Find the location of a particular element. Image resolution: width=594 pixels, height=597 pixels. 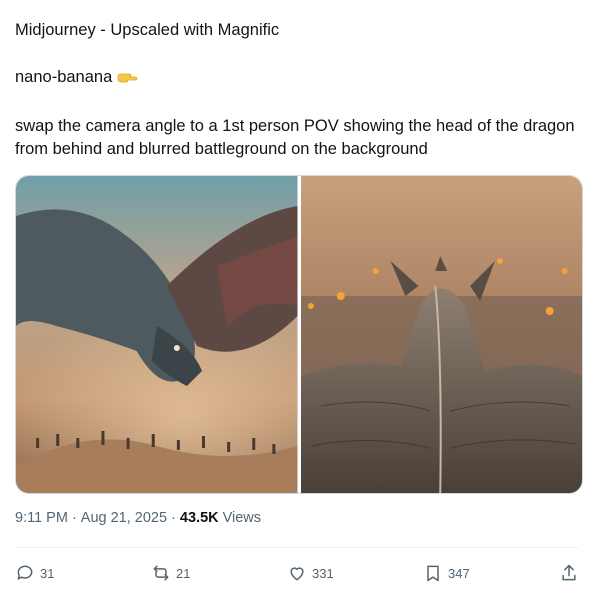

like-count: 331 is located at coordinates (323, 573).